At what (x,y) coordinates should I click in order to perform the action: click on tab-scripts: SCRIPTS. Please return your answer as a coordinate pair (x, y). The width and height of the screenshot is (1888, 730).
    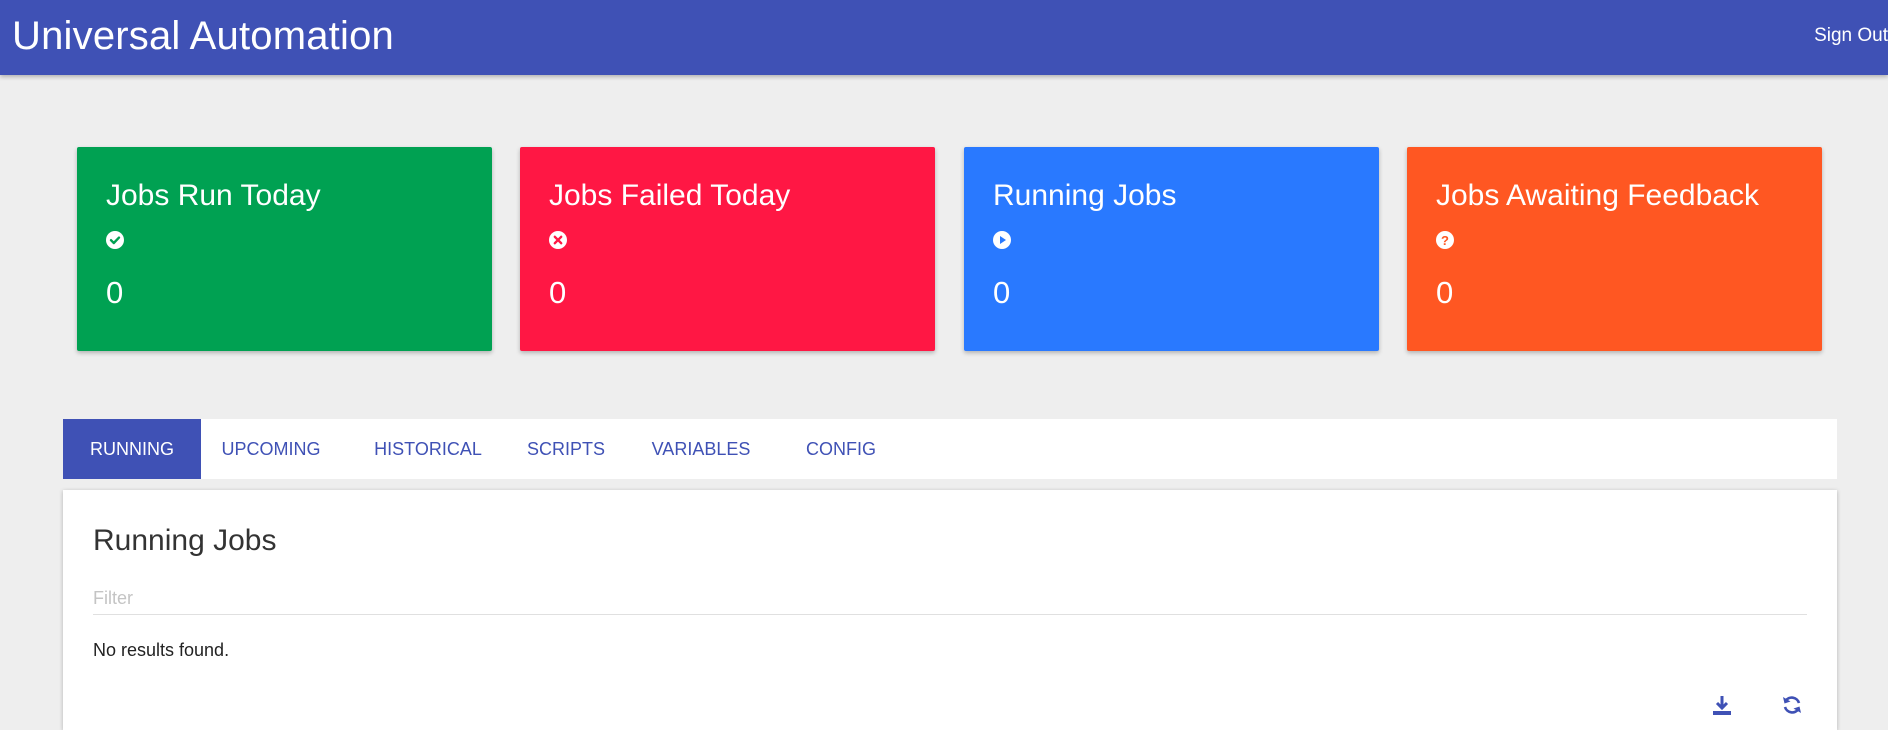
    Looking at the image, I should click on (566, 449).